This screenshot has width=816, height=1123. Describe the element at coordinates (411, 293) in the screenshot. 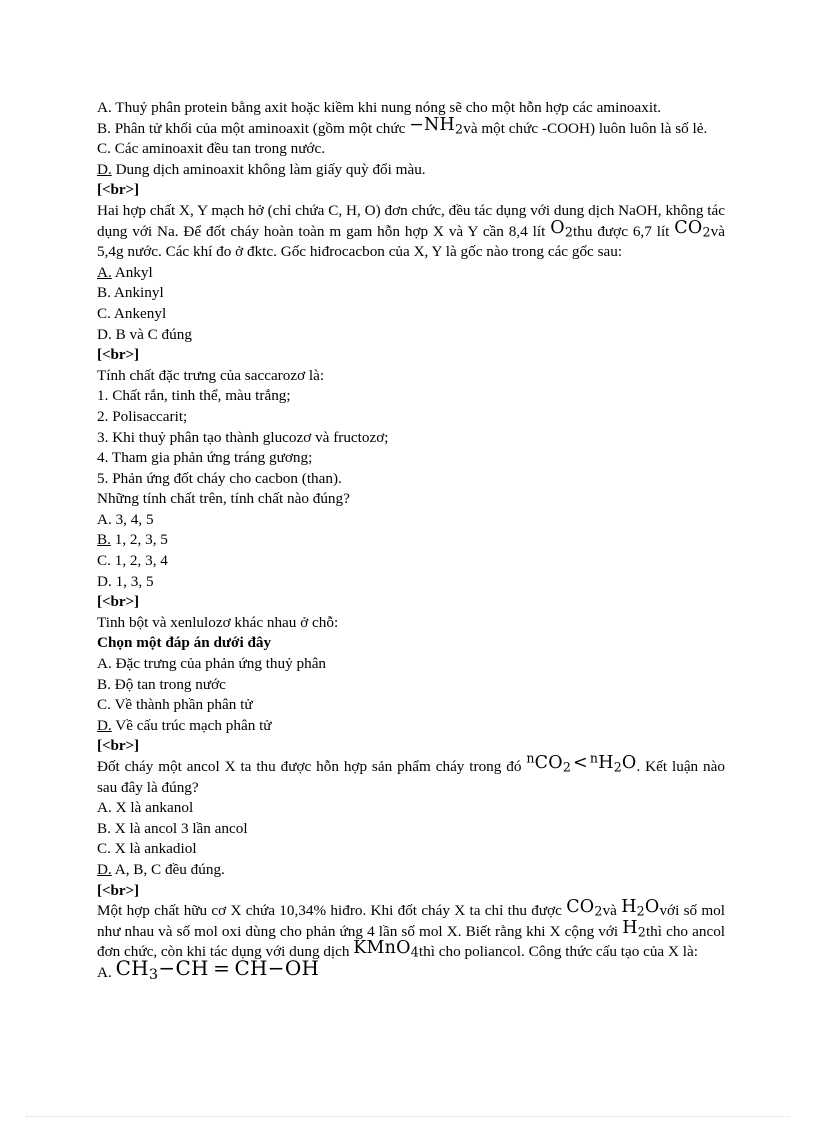

I see `option-row: B. Ankinyl` at that location.